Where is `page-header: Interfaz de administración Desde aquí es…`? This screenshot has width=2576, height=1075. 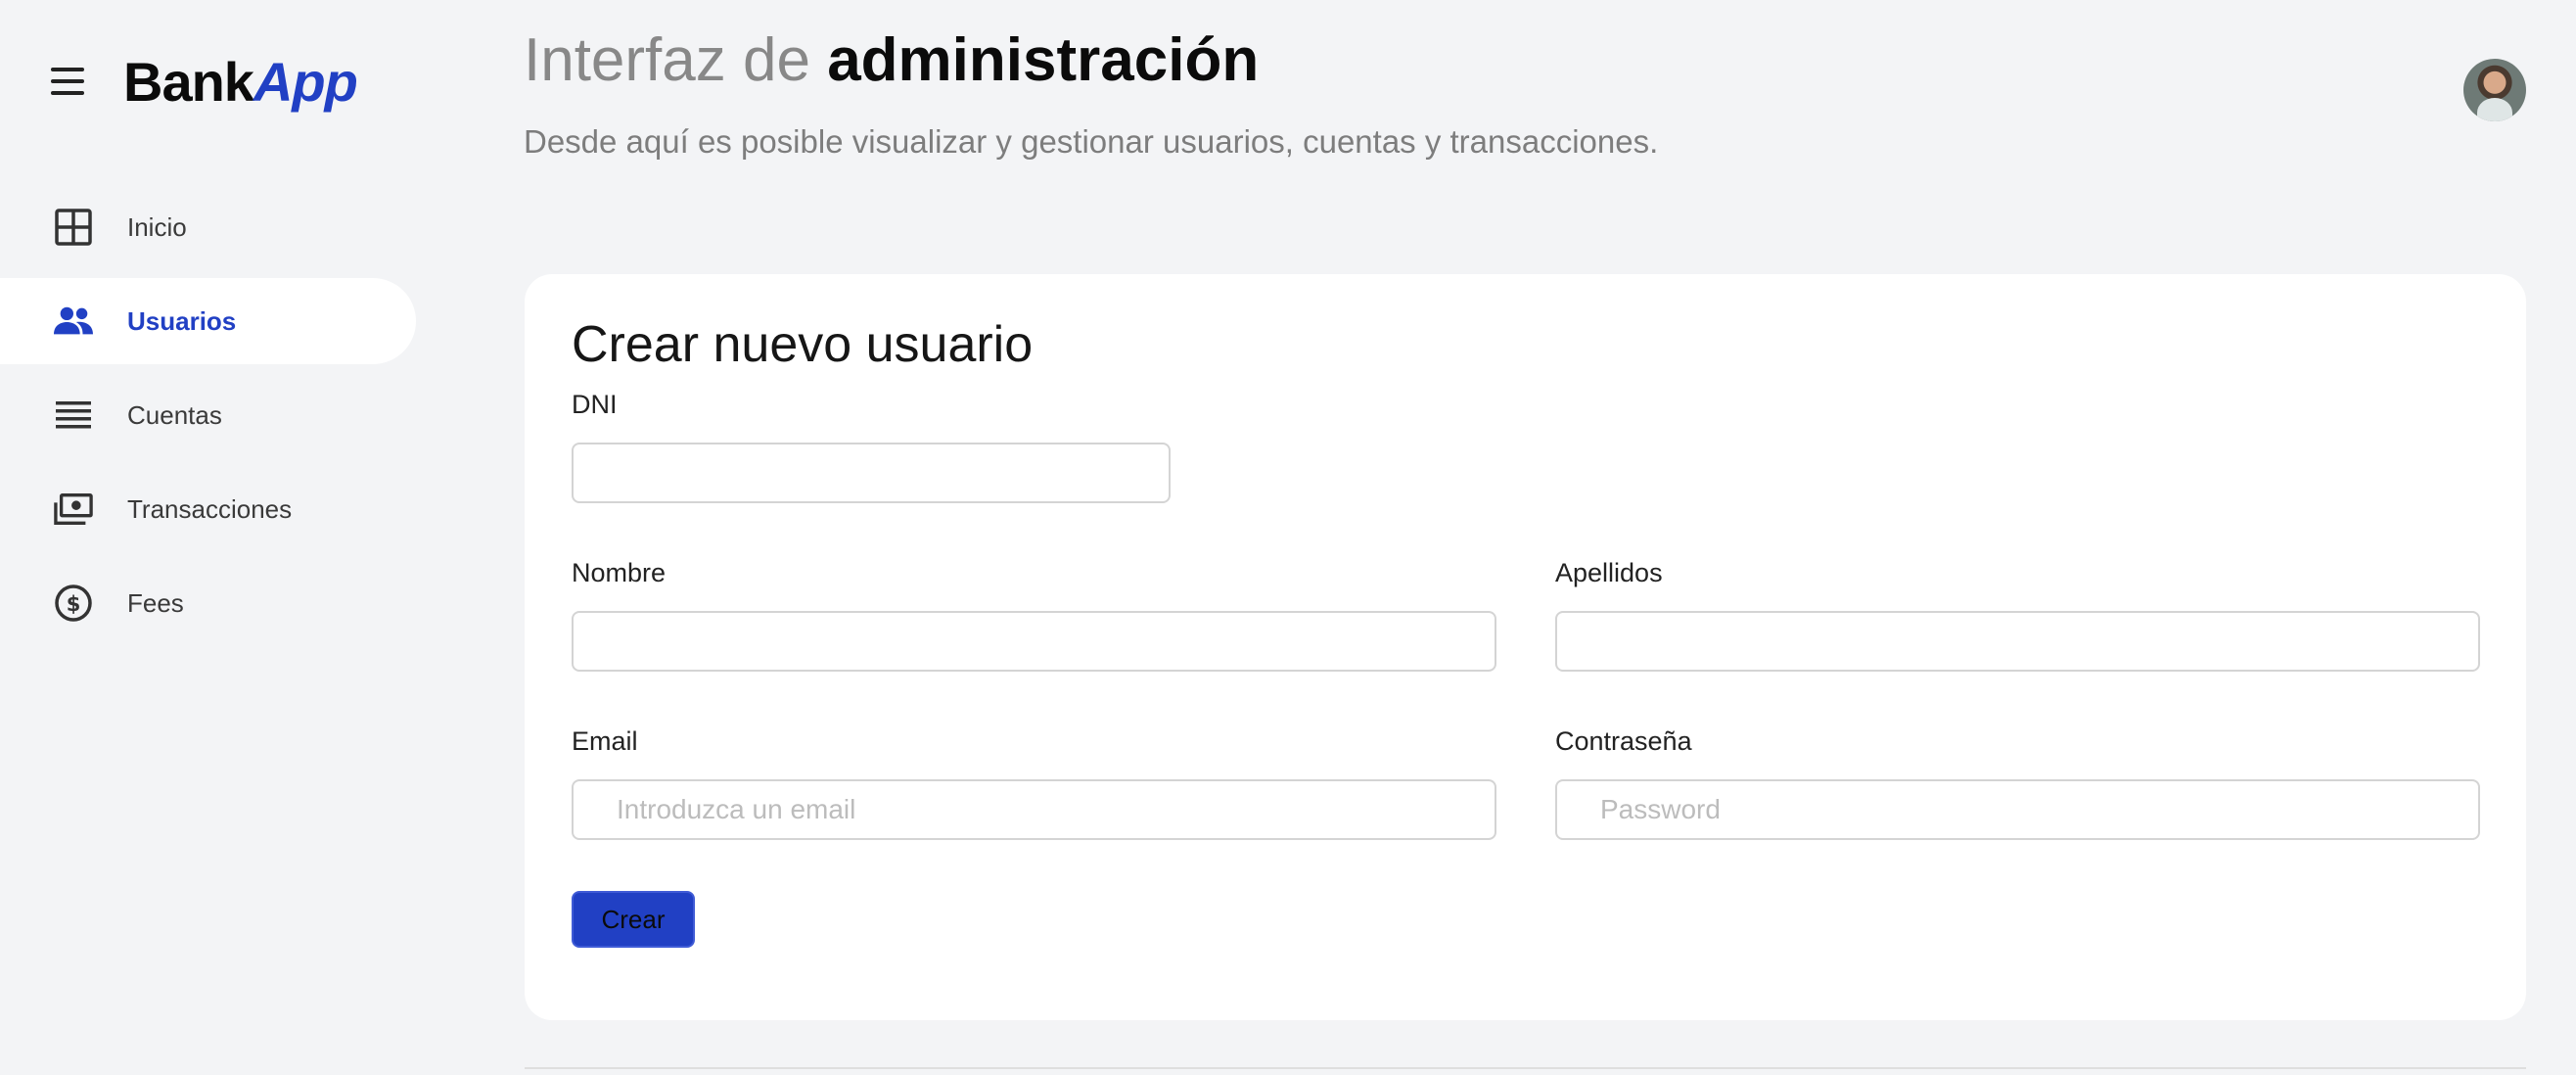 page-header: Interfaz de administración Desde aquí es… is located at coordinates (1091, 92).